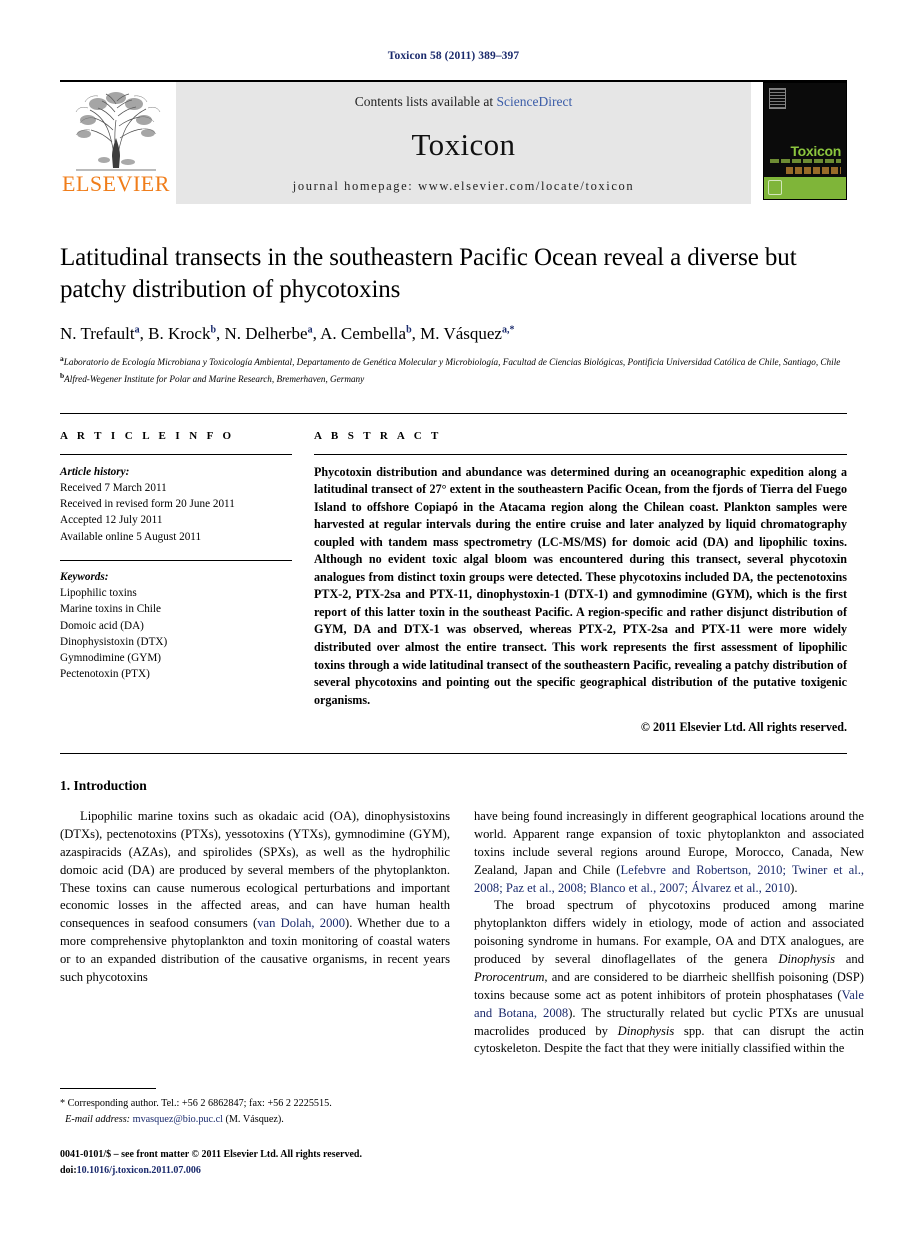  Describe the element at coordinates (98, 1119) in the screenshot. I see `email-label: E-mail address:` at that location.